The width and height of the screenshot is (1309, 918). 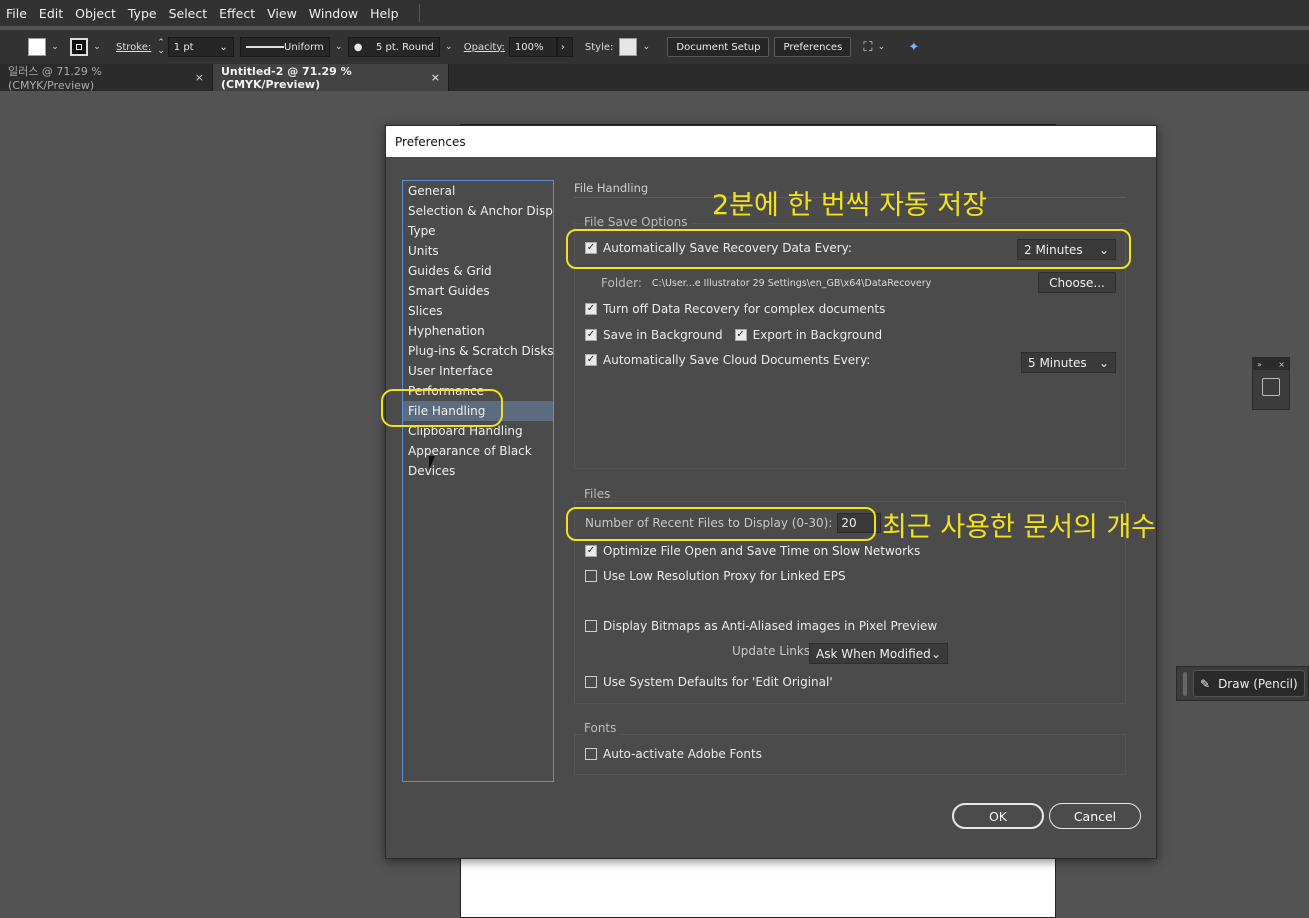 What do you see at coordinates (682, 754) in the screenshot?
I see `auto-activate-label: Auto-activate Adobe Fonts` at bounding box center [682, 754].